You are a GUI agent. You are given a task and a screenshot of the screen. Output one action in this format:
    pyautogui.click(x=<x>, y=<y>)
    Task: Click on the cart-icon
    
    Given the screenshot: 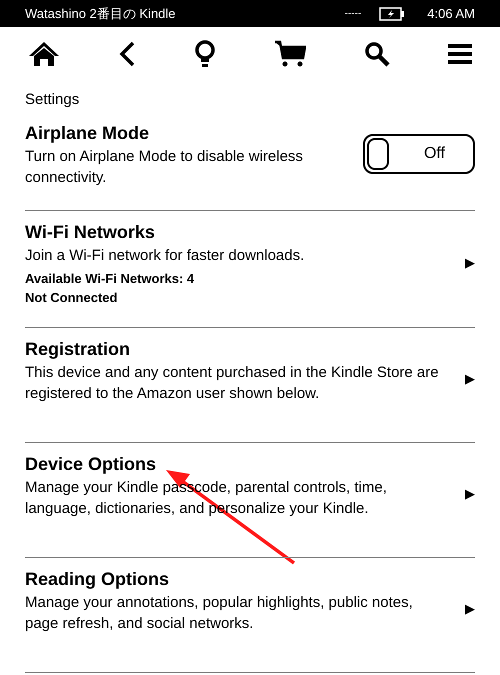 What is the action you would take?
    pyautogui.click(x=290, y=54)
    